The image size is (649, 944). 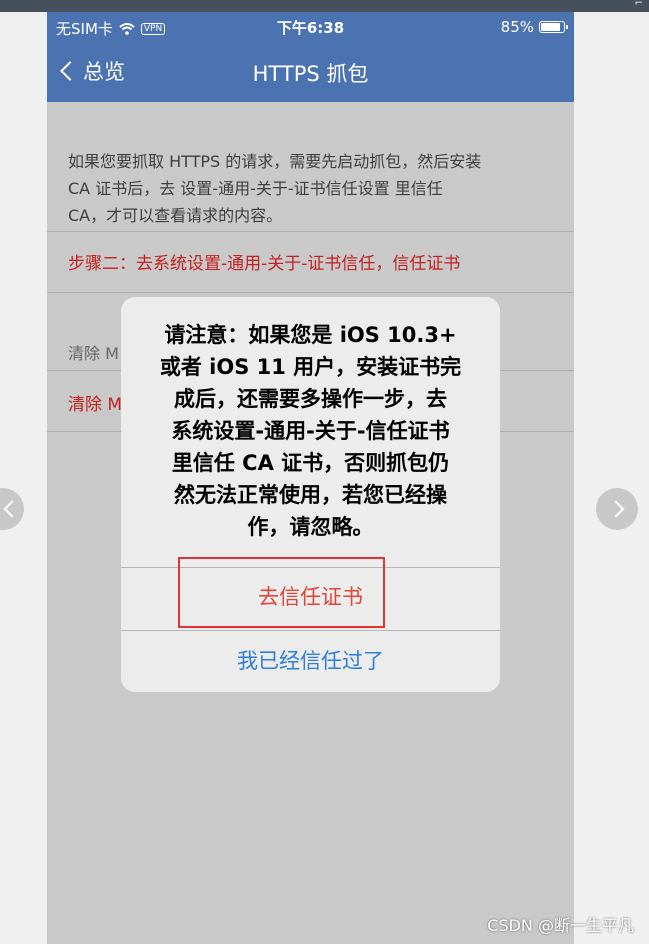 I want to click on corner-icon: ⌐, so click(x=638, y=4).